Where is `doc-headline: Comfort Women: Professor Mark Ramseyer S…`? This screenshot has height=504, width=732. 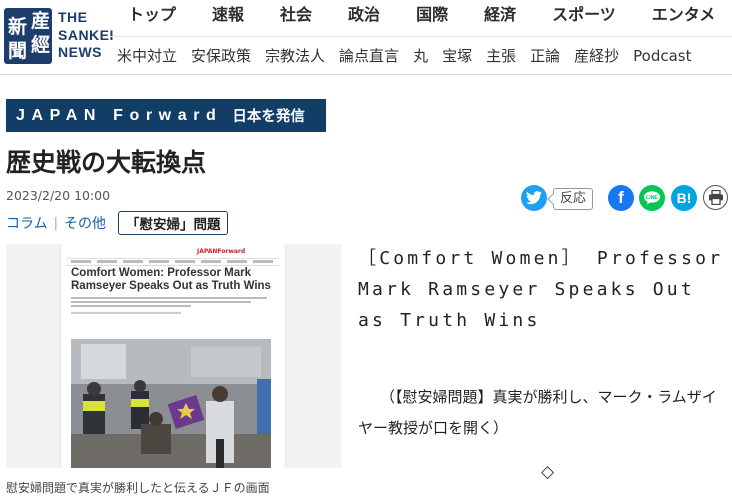 doc-headline: Comfort Women: Professor Mark Ramseyer S… is located at coordinates (171, 279).